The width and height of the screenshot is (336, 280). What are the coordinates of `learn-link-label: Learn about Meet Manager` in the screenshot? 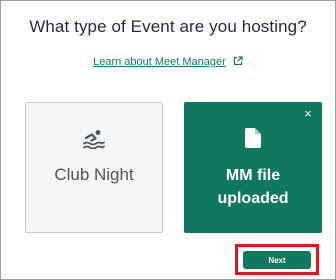 It's located at (159, 62).